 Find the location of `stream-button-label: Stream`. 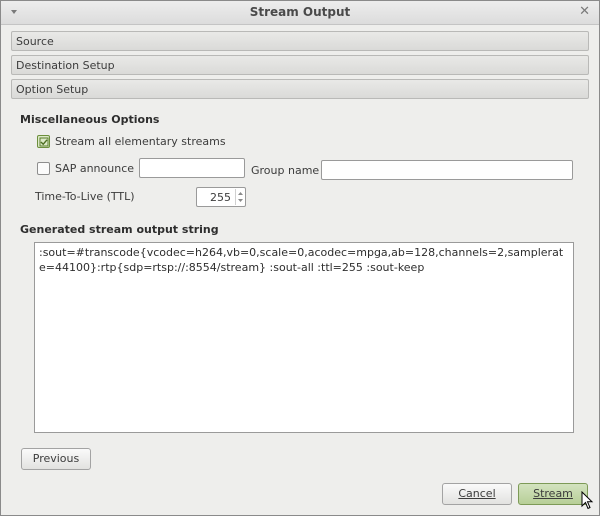

stream-button-label: Stream is located at coordinates (553, 493).